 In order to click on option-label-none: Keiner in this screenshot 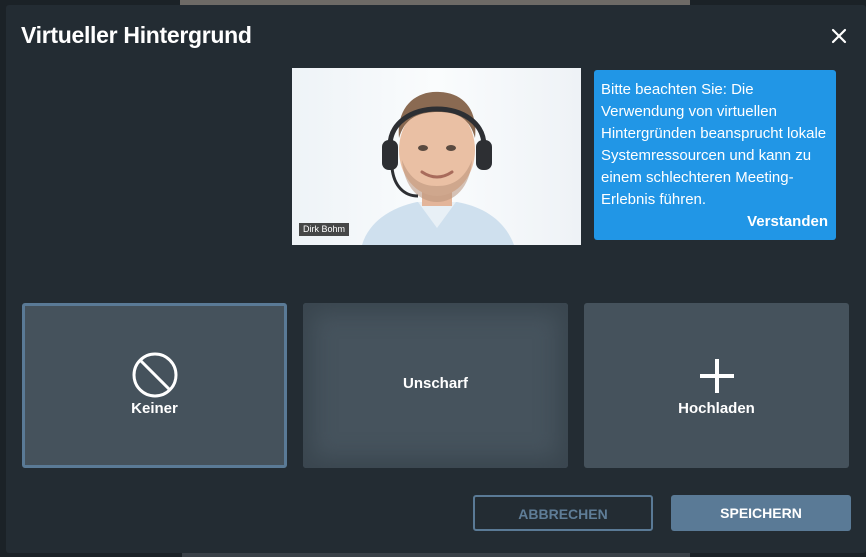, I will do `click(154, 408)`.